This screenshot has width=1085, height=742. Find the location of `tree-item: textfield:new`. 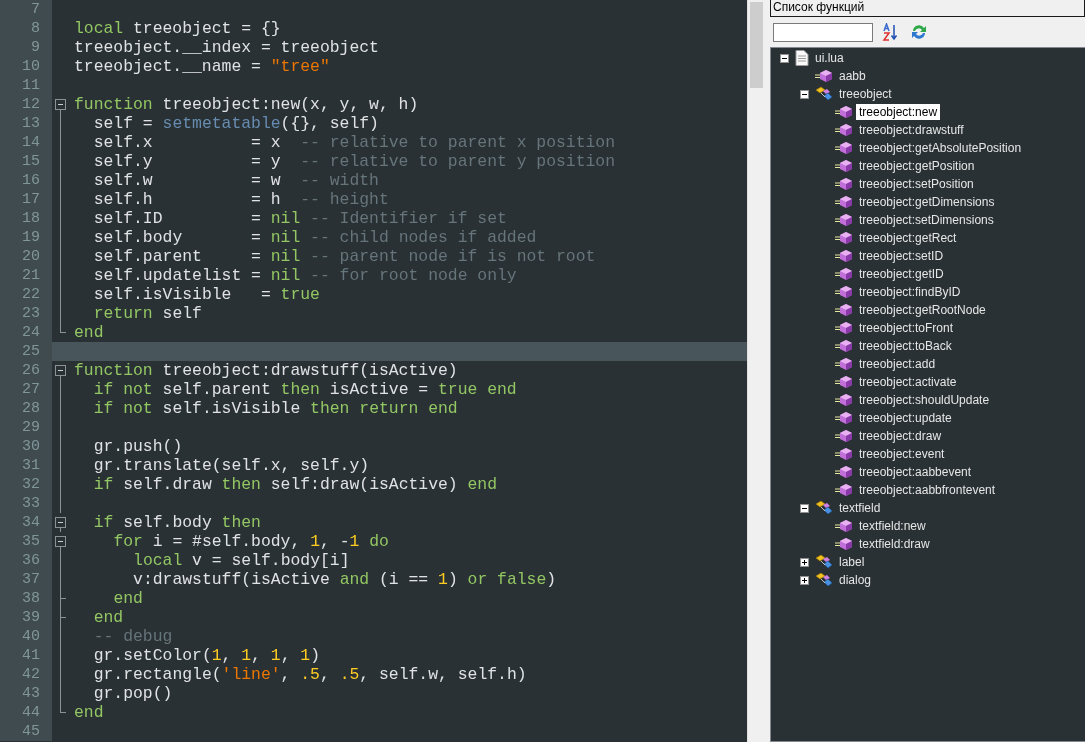

tree-item: textfield:new is located at coordinates (892, 526).